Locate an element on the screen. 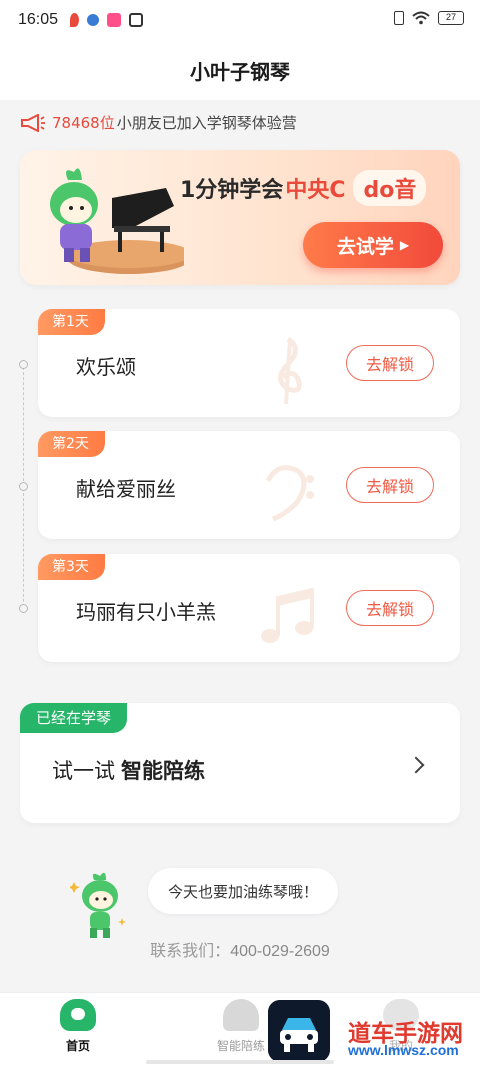 The image size is (480, 1067). practice-prompt: 试一试 智能陪练 is located at coordinates (128, 770).